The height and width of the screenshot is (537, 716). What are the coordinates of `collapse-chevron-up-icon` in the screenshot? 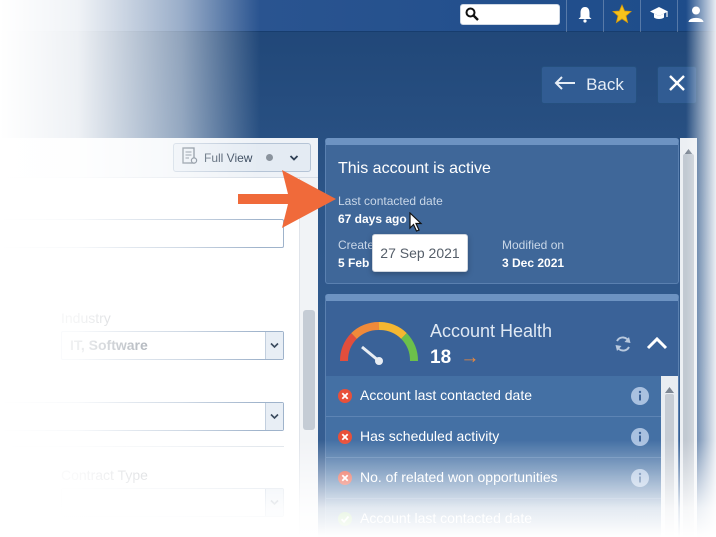 It's located at (657, 345).